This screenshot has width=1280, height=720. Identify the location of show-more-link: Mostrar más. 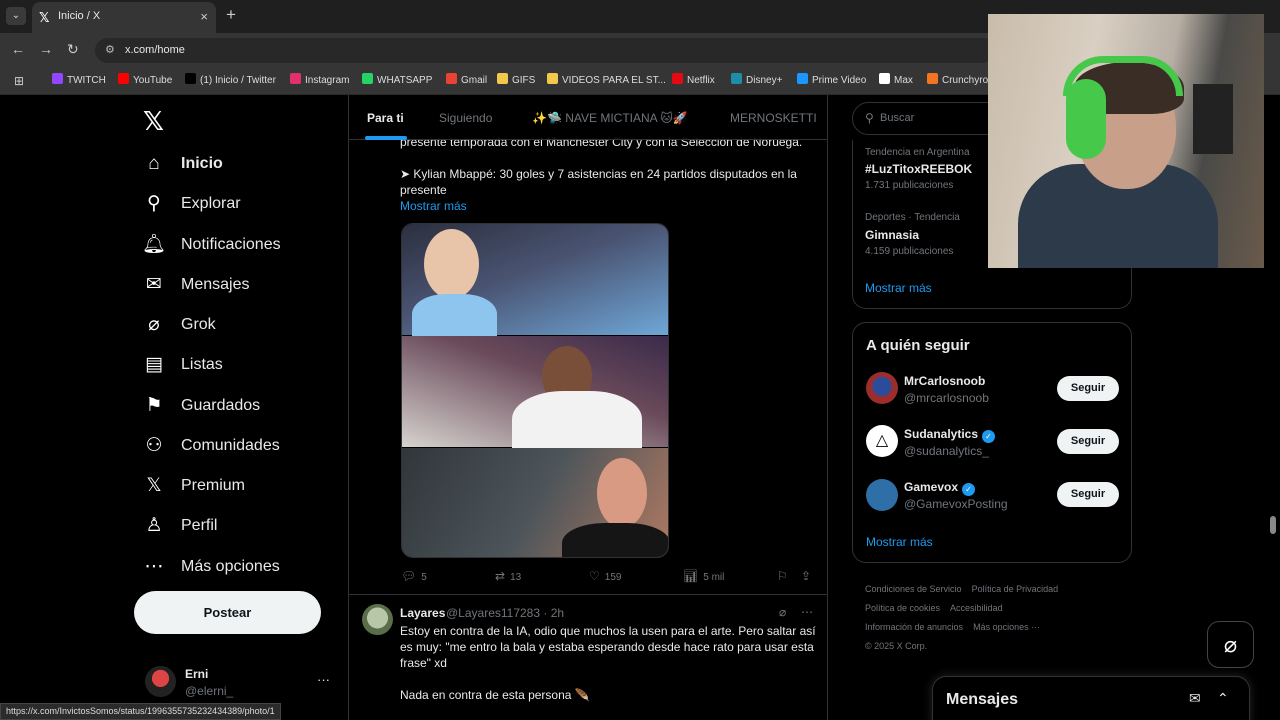
(433, 206).